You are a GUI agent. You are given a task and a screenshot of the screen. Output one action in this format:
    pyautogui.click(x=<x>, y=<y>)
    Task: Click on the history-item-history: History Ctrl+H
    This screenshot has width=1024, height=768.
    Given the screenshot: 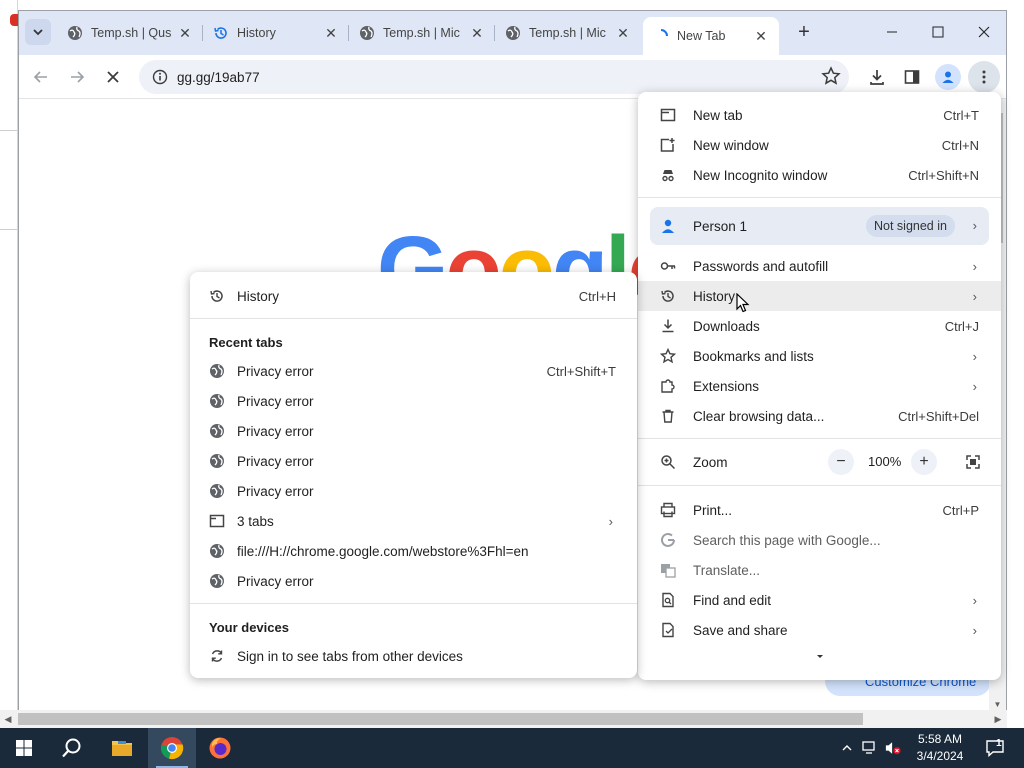 What is the action you would take?
    pyautogui.click(x=413, y=296)
    